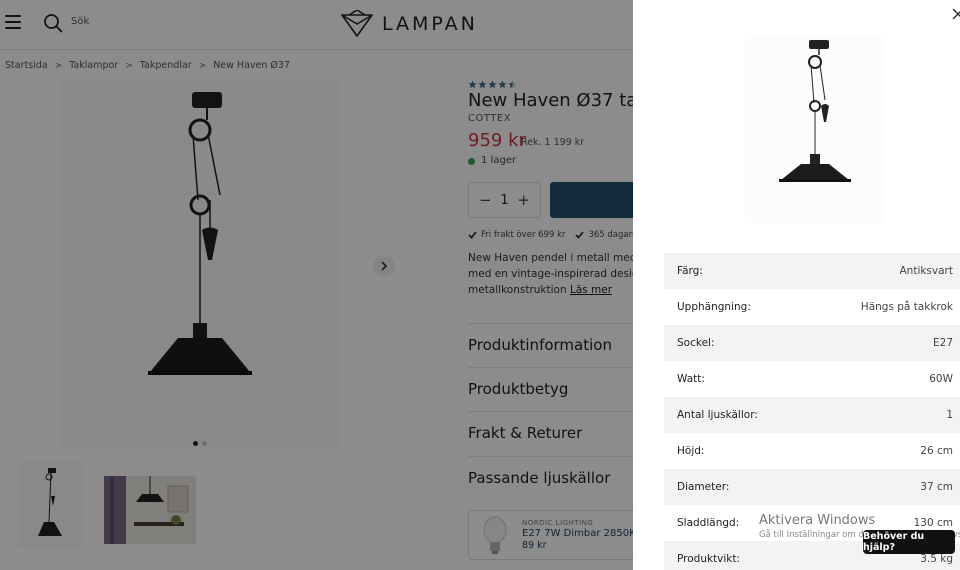 Image resolution: width=960 pixels, height=570 pixels. What do you see at coordinates (714, 307) in the screenshot?
I see `spec-label: Upphängning:` at bounding box center [714, 307].